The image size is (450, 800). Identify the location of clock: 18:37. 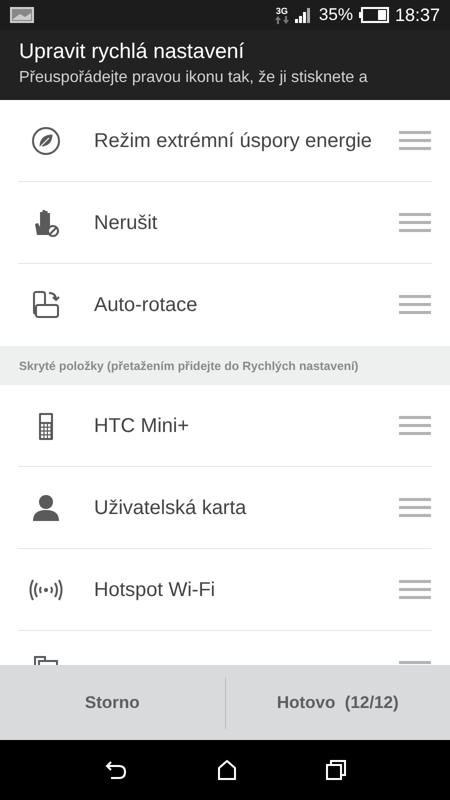
(417, 15).